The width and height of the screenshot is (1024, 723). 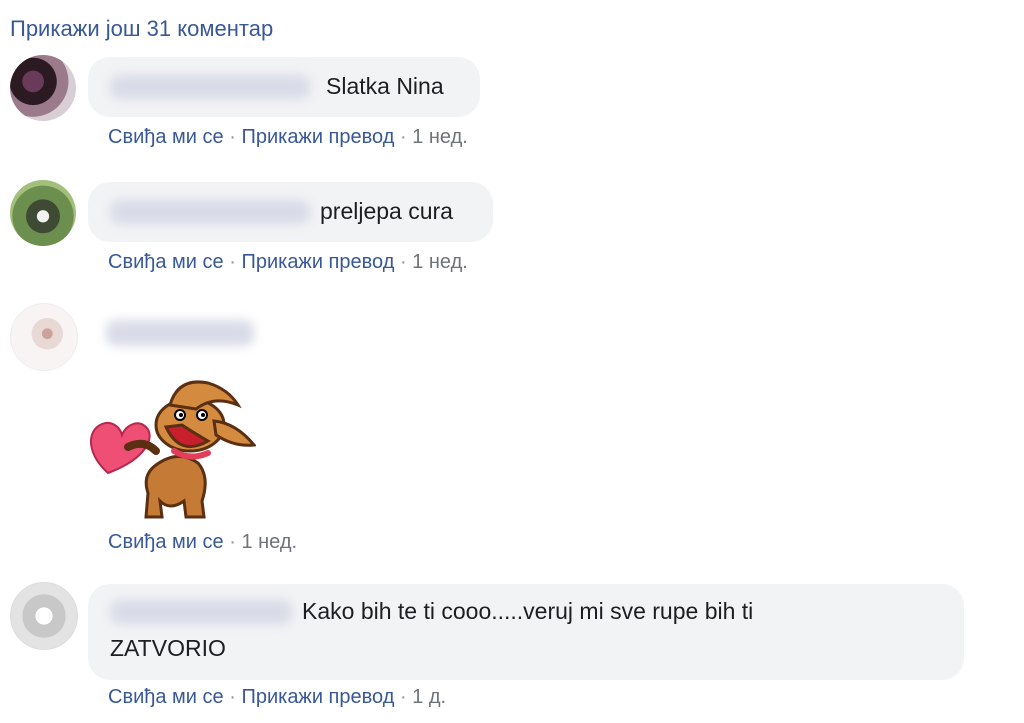 I want to click on comment-bubble: preljepa cura, so click(x=290, y=212).